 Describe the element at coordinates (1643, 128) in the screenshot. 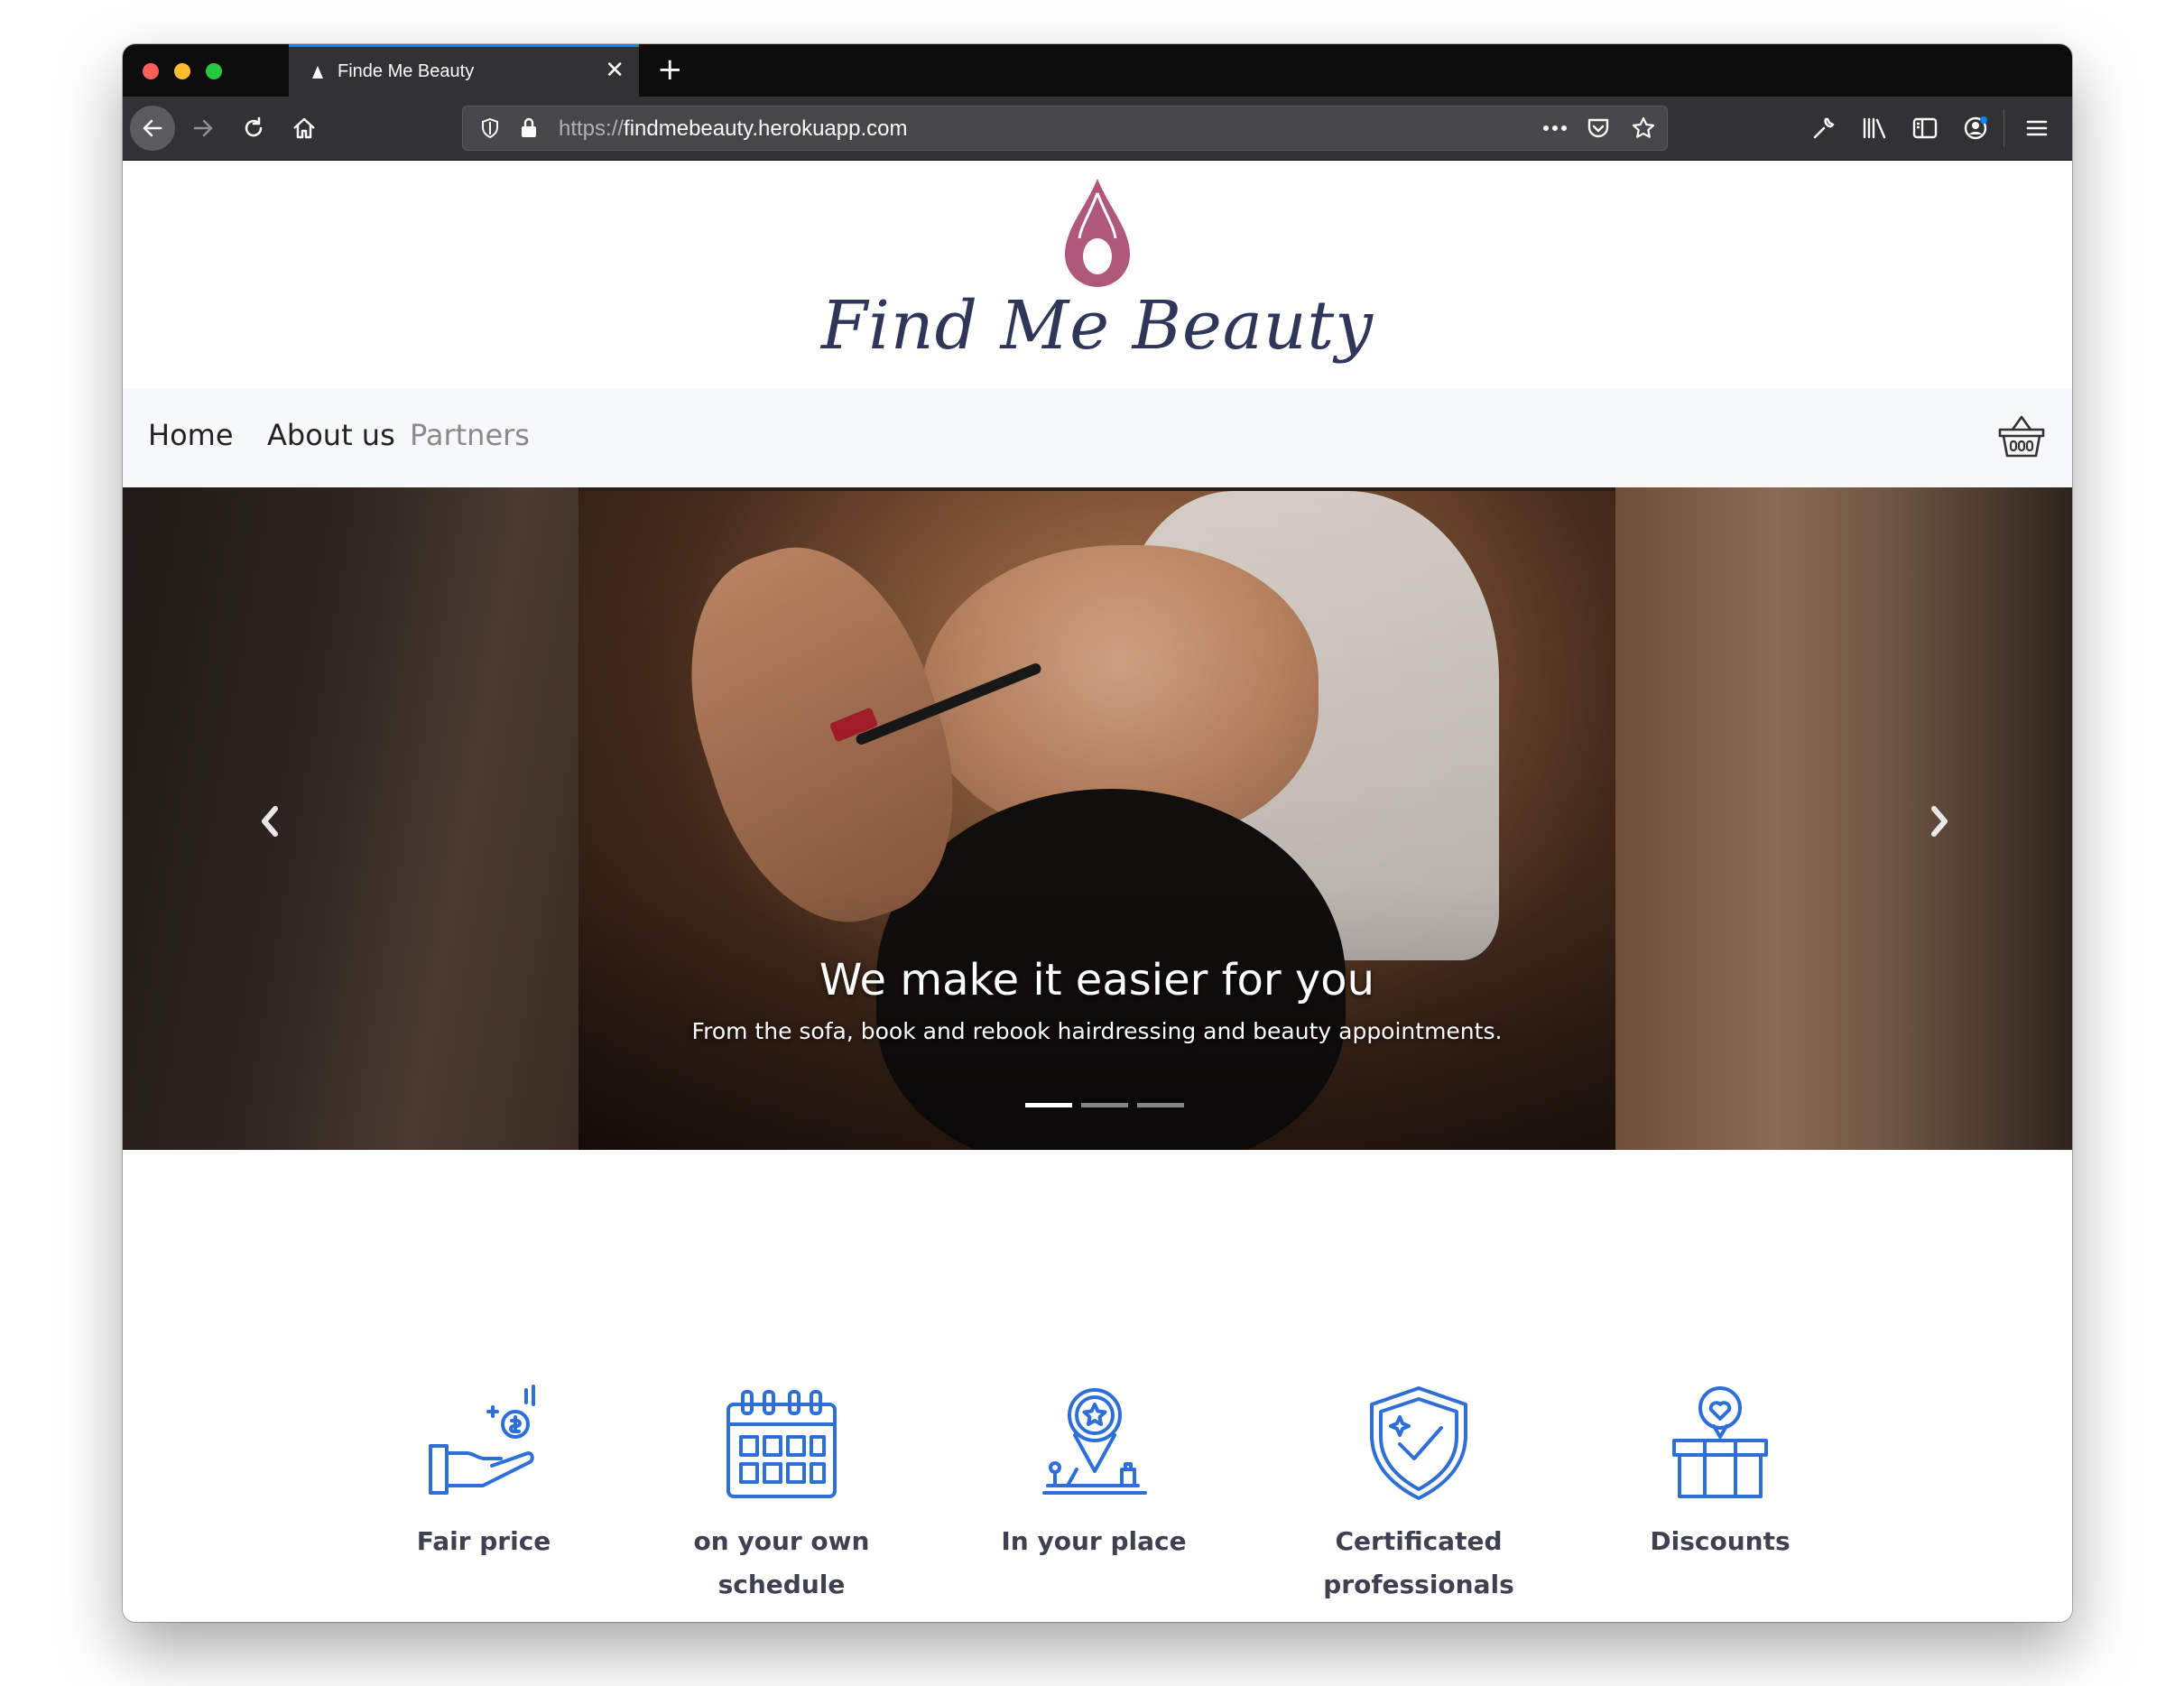

I see `star-icon` at that location.